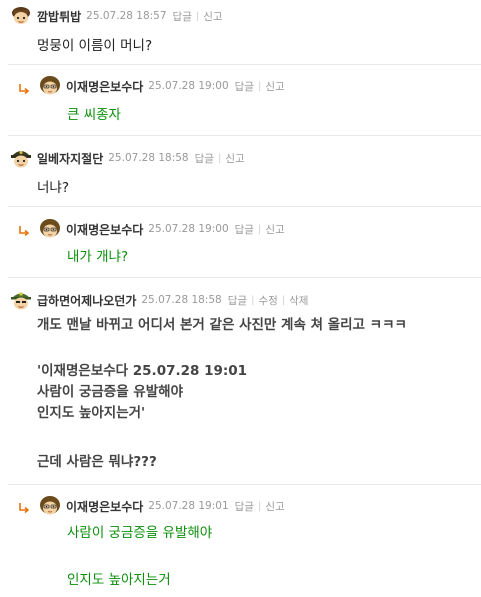 The image size is (481, 597). What do you see at coordinates (126, 16) in the screenshot?
I see `comment-date: 25.07.28 18:57` at bounding box center [126, 16].